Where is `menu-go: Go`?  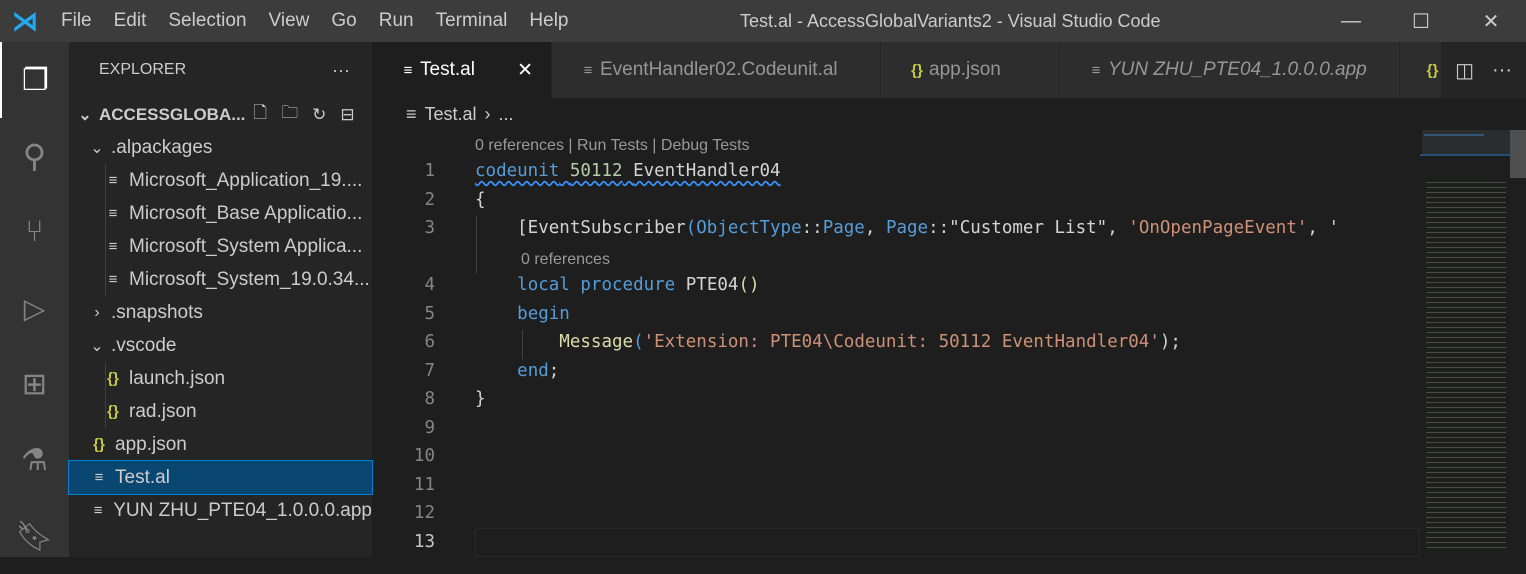
menu-go: Go is located at coordinates (343, 21).